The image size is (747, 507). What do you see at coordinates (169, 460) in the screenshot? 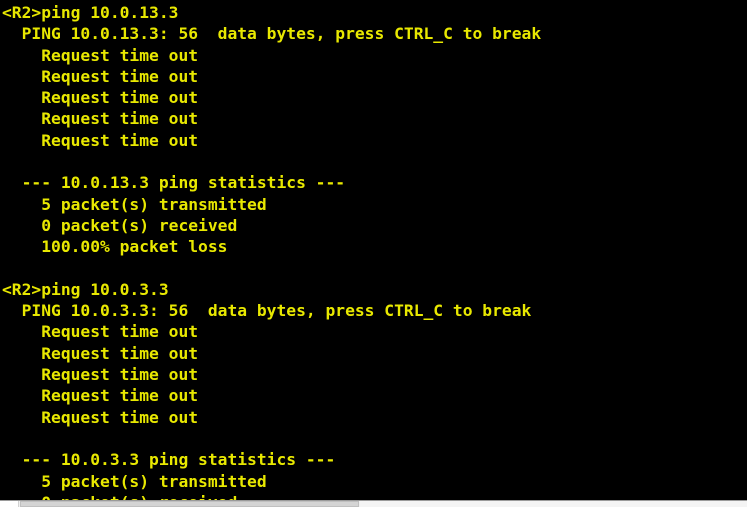
I see `terminal-line: --- 10.0.3.3 ping statistics ---` at bounding box center [169, 460].